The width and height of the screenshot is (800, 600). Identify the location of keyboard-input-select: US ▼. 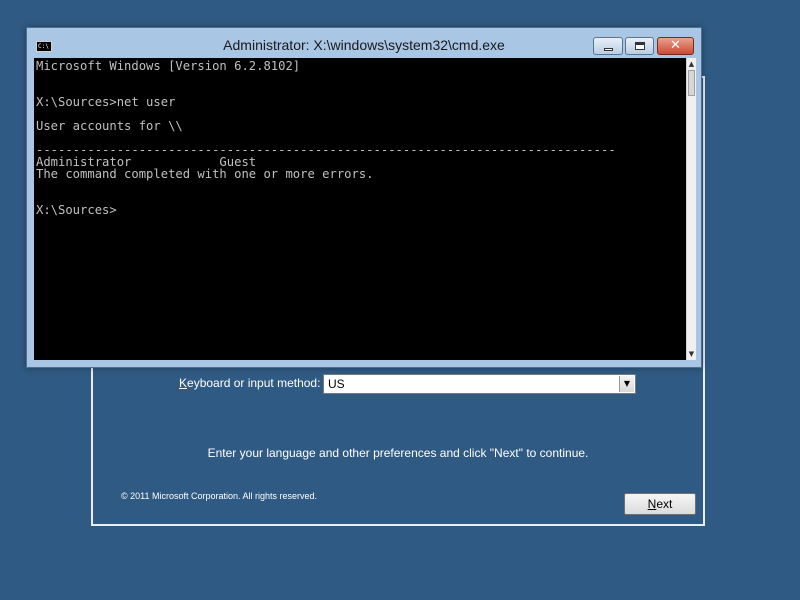
(479, 384).